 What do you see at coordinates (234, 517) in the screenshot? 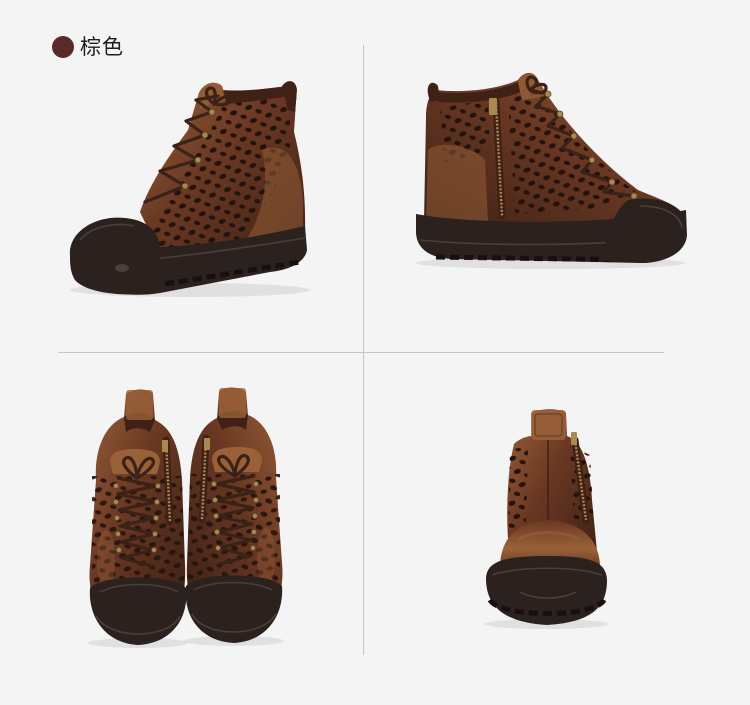
I see `right-boot` at bounding box center [234, 517].